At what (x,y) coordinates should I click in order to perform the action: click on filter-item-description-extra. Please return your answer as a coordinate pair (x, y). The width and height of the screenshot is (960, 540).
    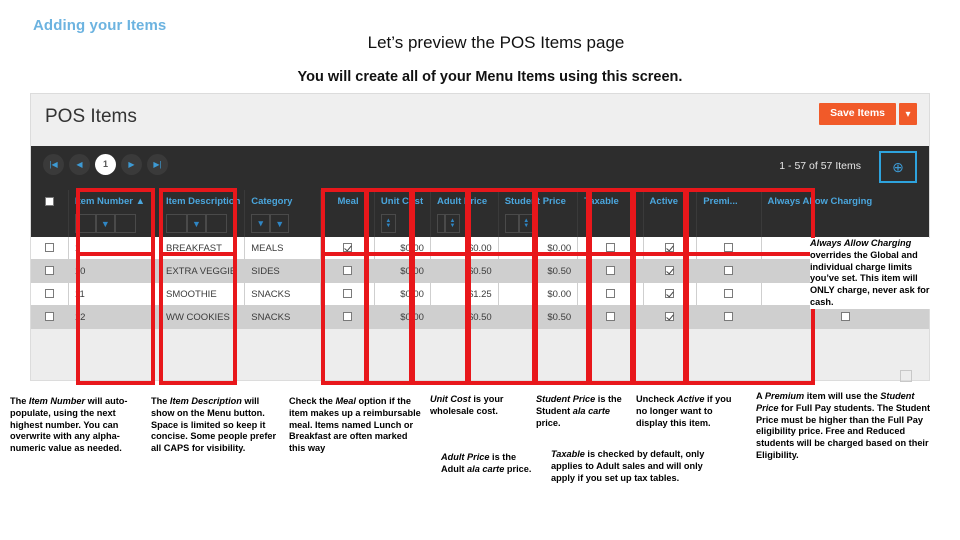
    Looking at the image, I should click on (216, 223).